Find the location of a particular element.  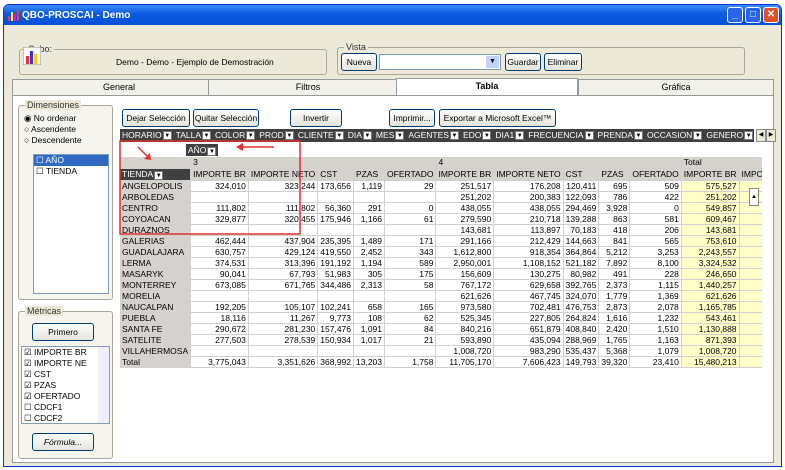

pivot-cell: 3,351,626 is located at coordinates (283, 362).